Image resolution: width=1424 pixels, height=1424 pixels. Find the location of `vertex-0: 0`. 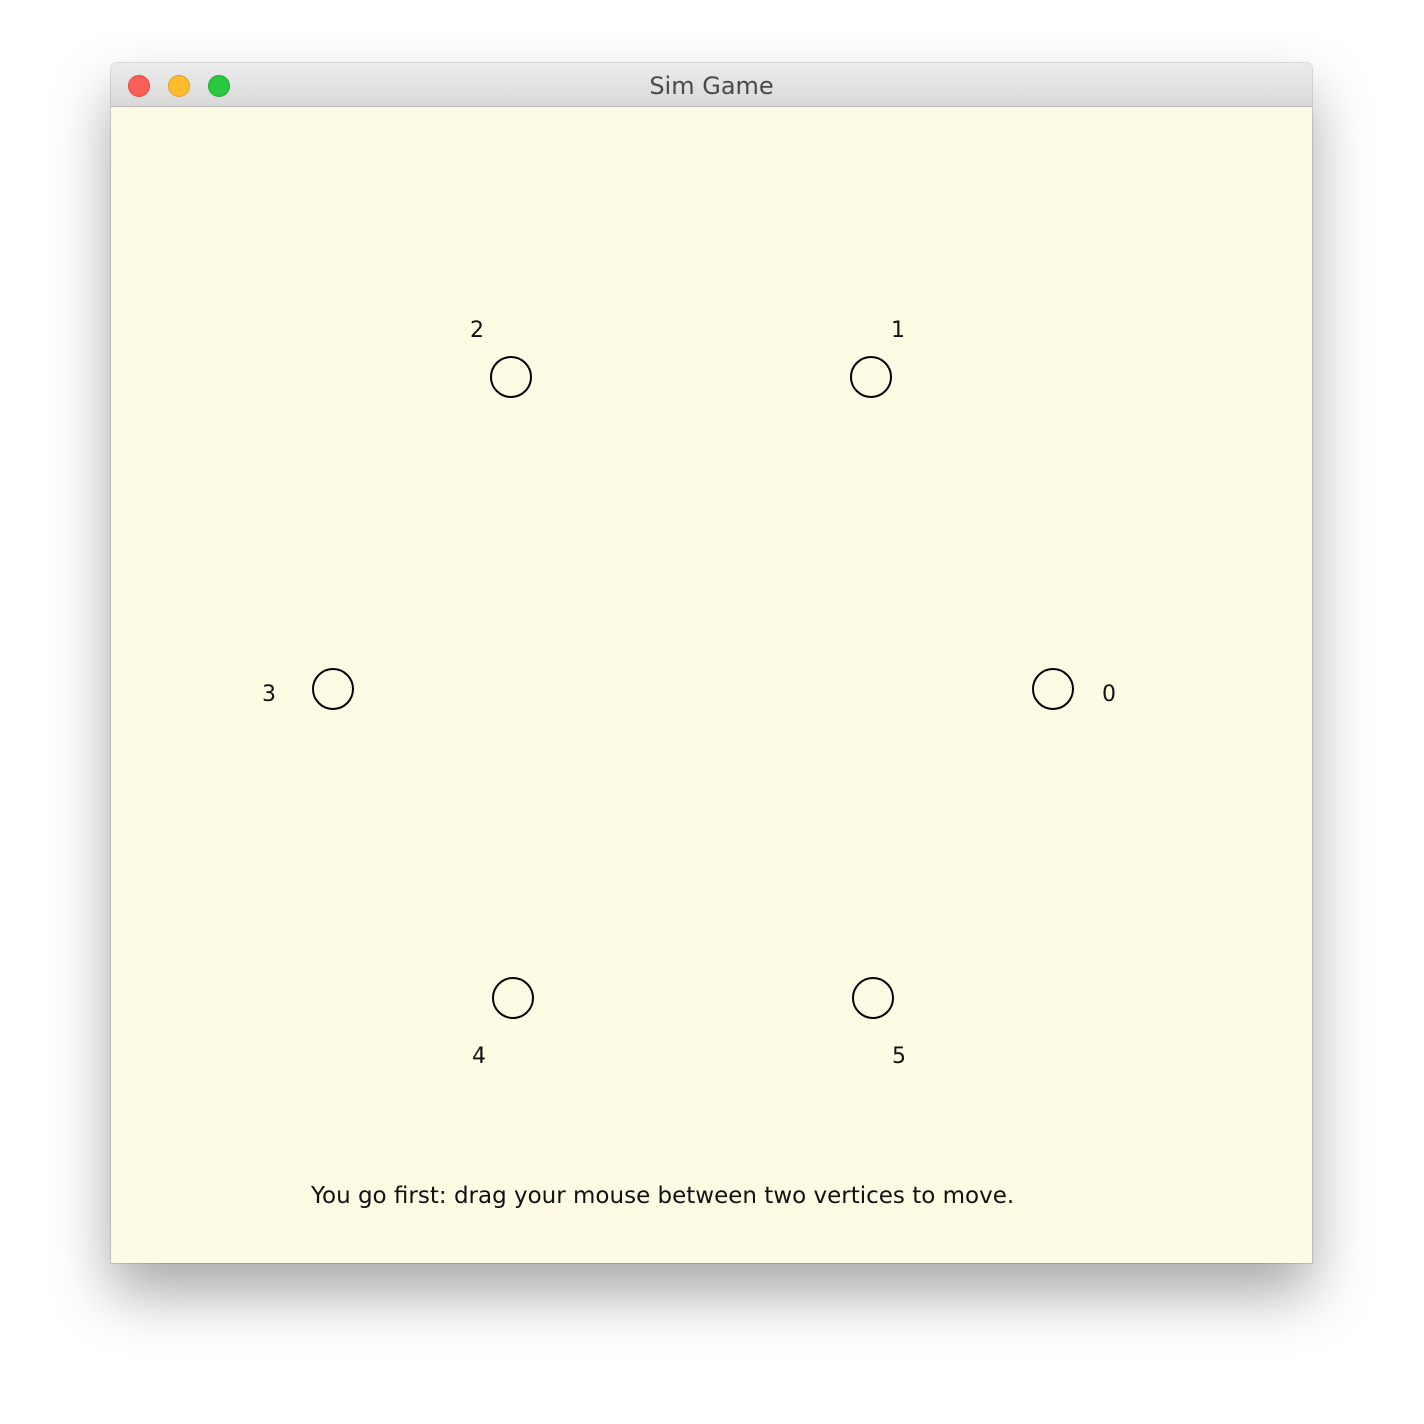

vertex-0: 0 is located at coordinates (1074, 689).